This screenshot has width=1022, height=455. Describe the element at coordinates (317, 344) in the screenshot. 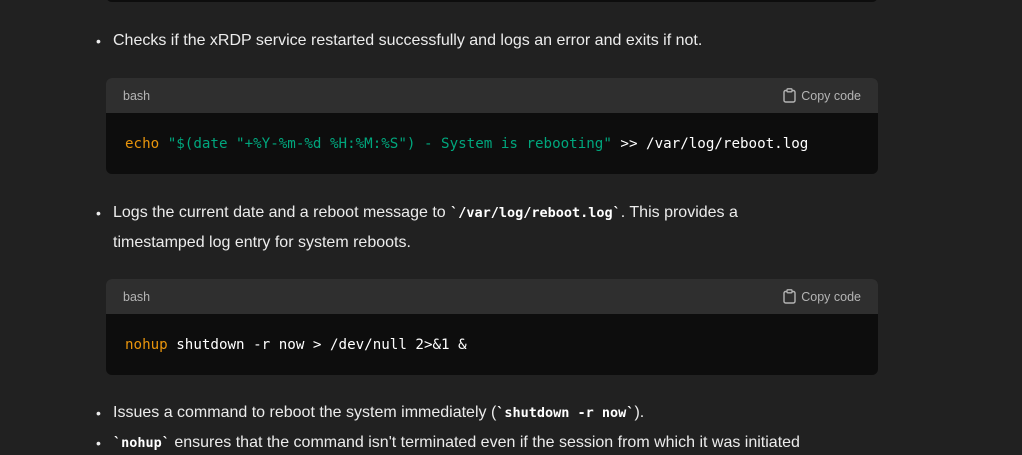

I see `code-text: shutdown -r now > /dev/null 2>&1 &` at that location.